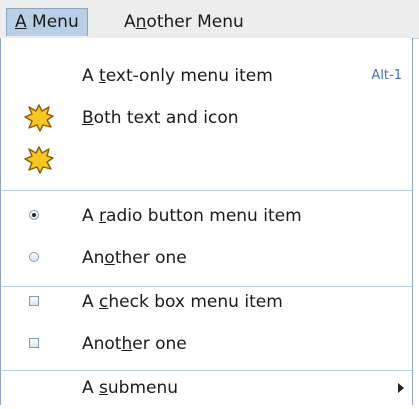 This screenshot has width=419, height=409. I want to click on menu-a-menu-label: A Menu, so click(47, 22).